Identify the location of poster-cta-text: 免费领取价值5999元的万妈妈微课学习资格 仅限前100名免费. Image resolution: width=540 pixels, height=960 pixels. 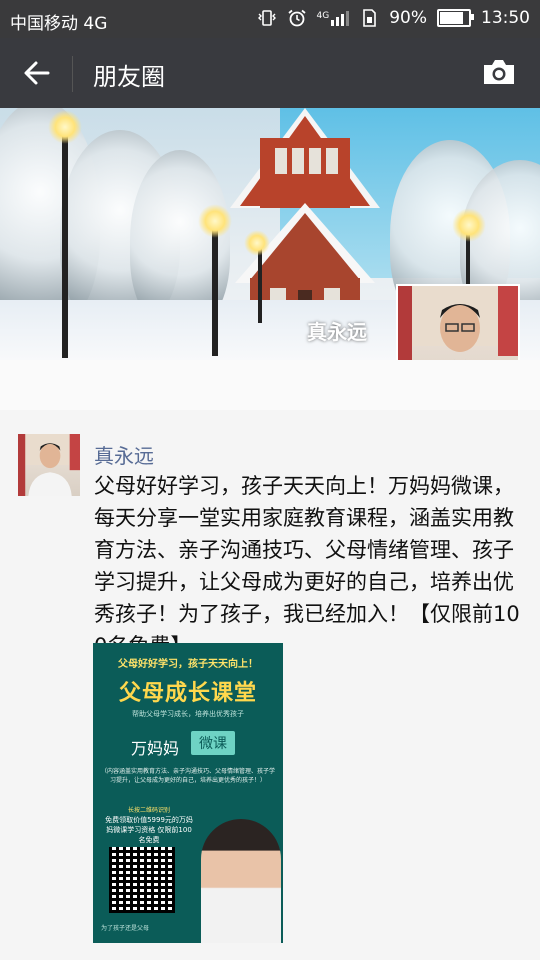
(149, 830).